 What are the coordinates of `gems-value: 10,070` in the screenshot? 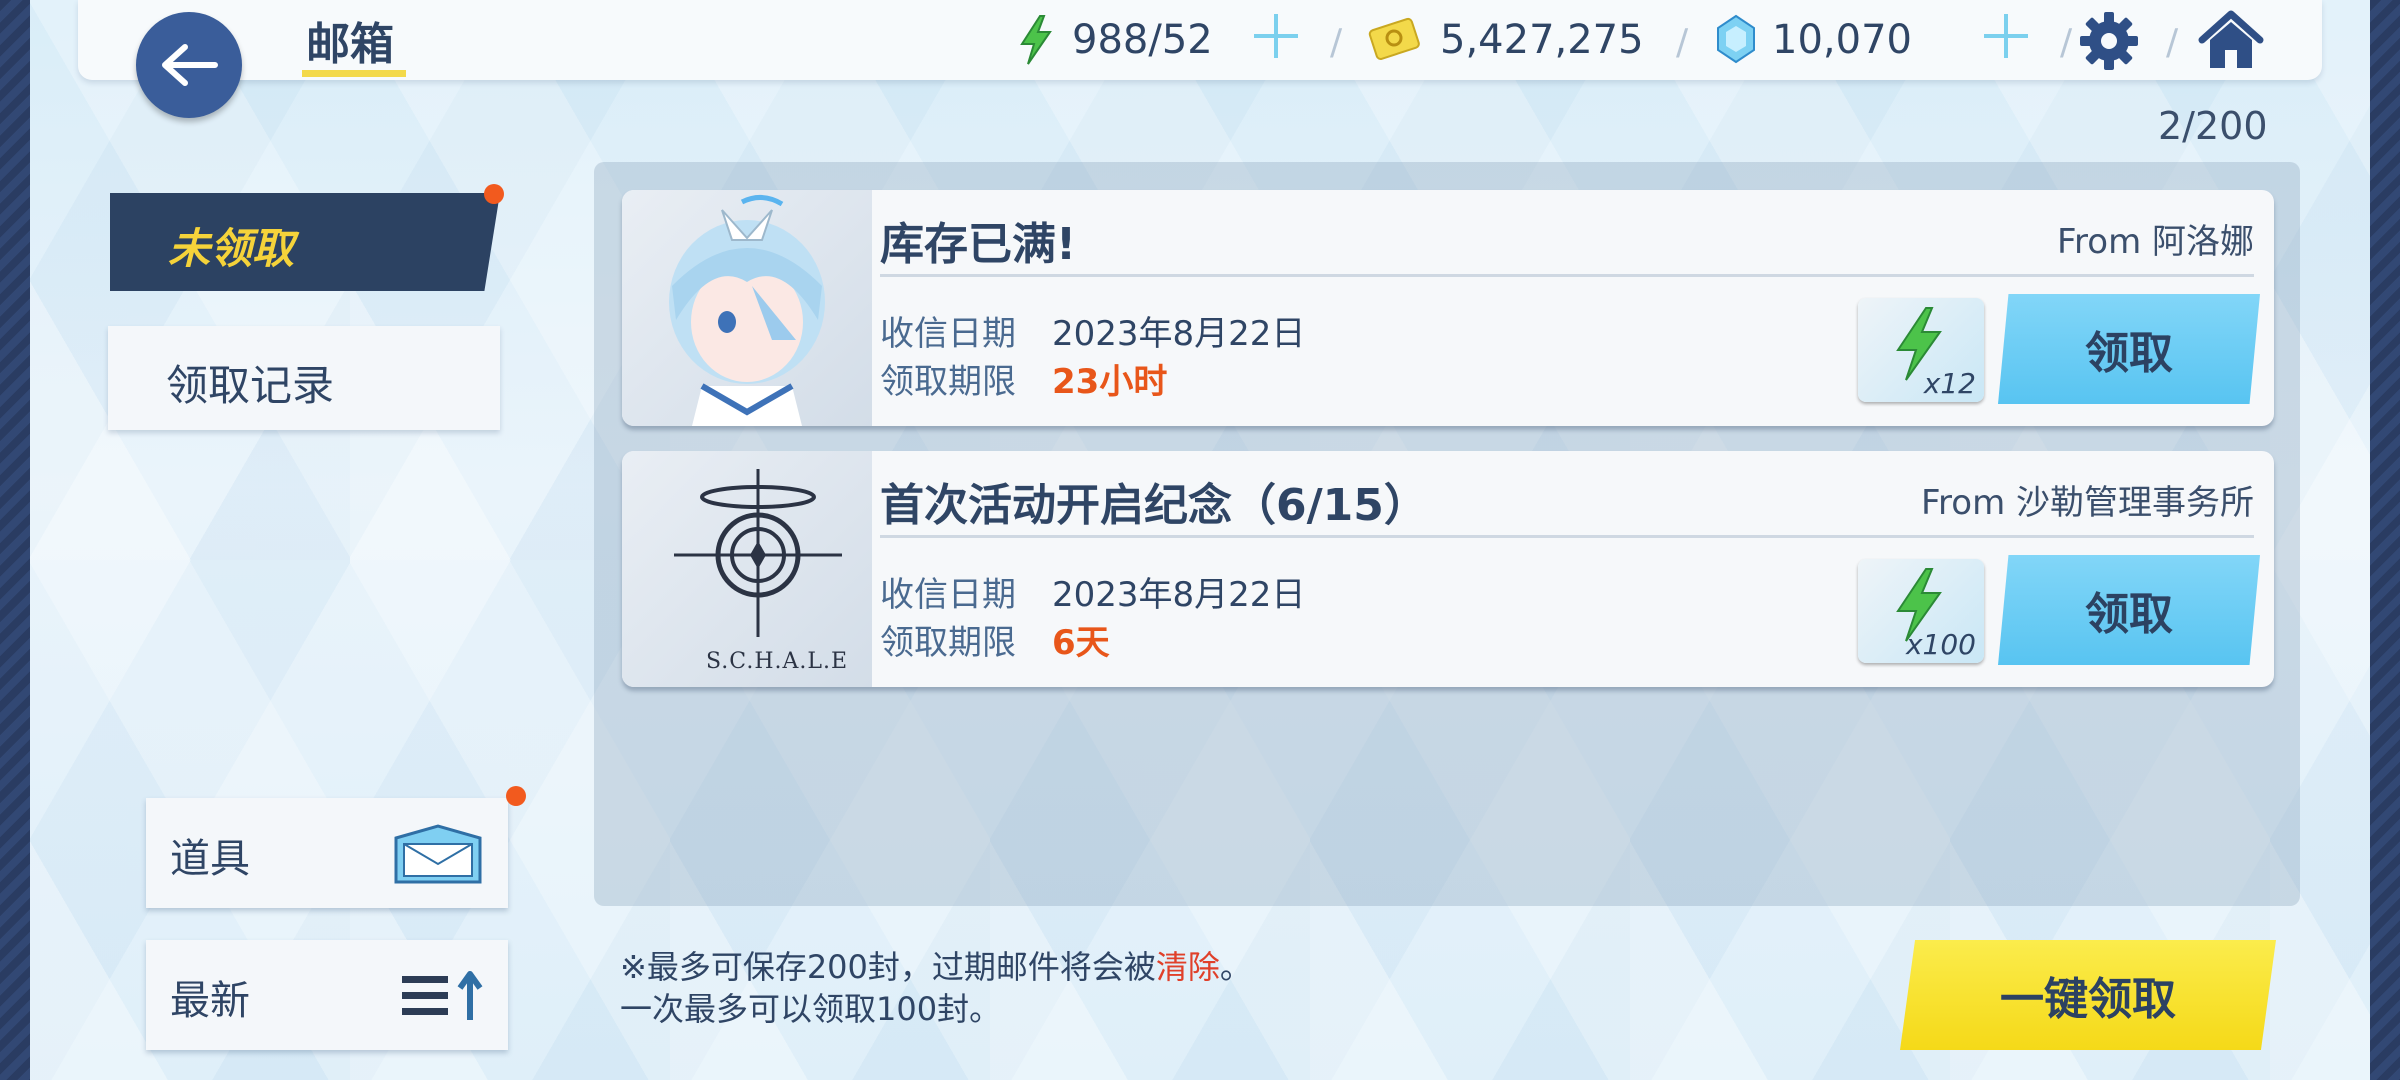 It's located at (1842, 40).